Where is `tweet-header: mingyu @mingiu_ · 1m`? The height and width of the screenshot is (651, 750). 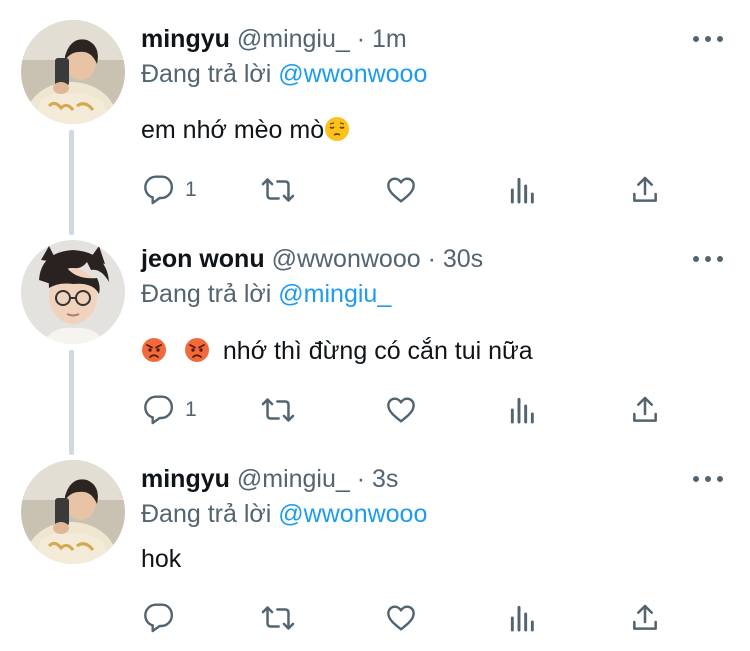
tweet-header: mingyu @mingiu_ · 1m is located at coordinates (274, 39).